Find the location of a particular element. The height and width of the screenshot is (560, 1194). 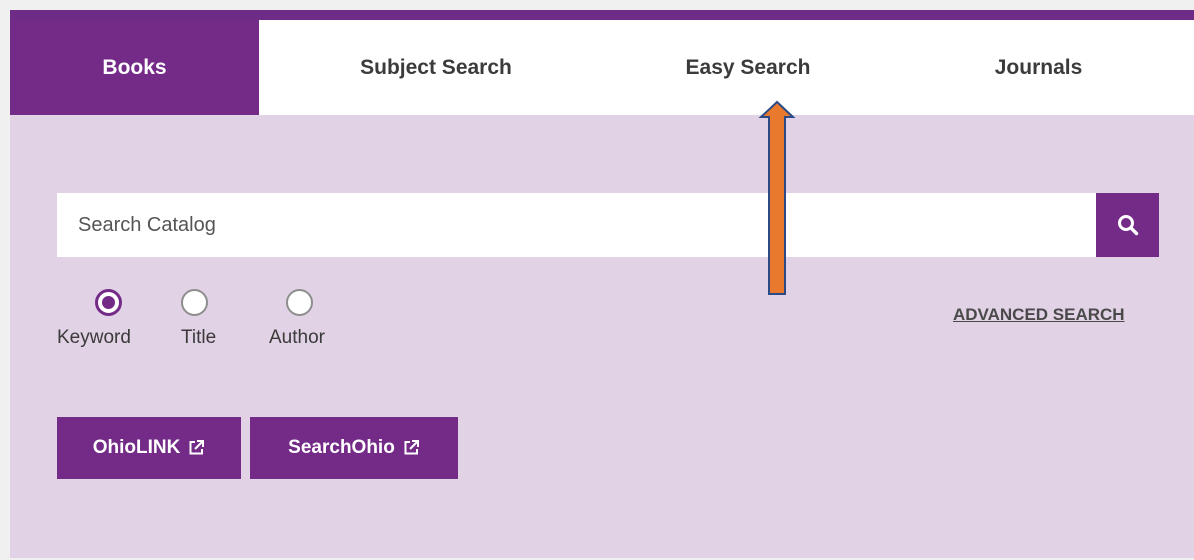

search-input is located at coordinates (576, 225).